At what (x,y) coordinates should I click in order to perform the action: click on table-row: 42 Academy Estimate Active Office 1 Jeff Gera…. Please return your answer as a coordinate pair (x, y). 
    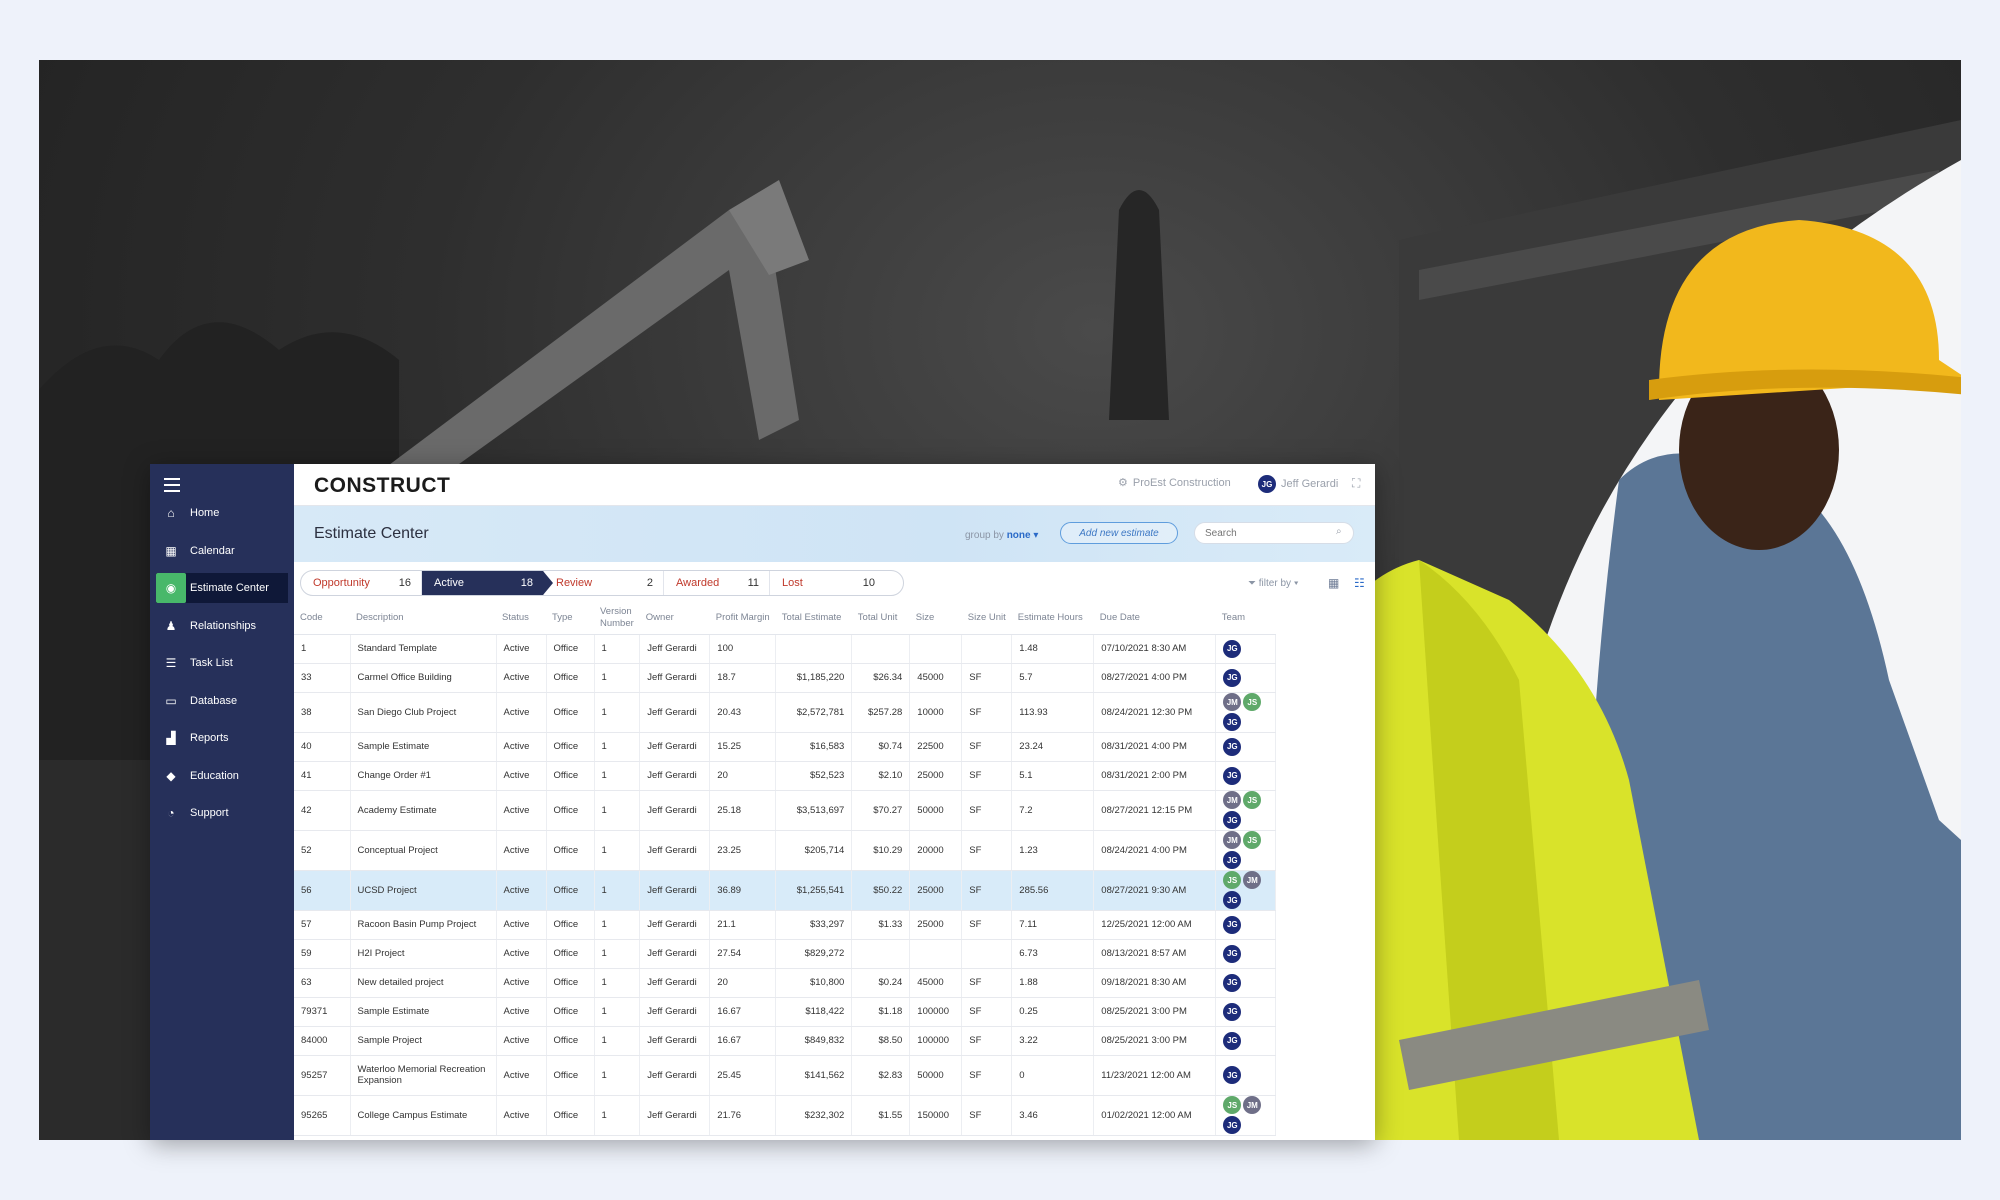
    Looking at the image, I should click on (785, 810).